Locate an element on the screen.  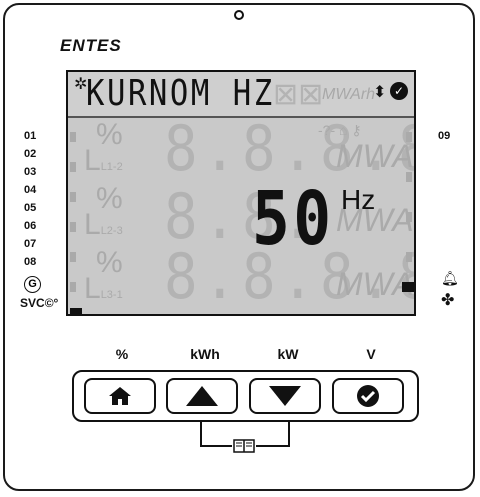
lcd-row-3: % LL3-1 8.8.8.8 MWArh is located at coordinates (241, 276).